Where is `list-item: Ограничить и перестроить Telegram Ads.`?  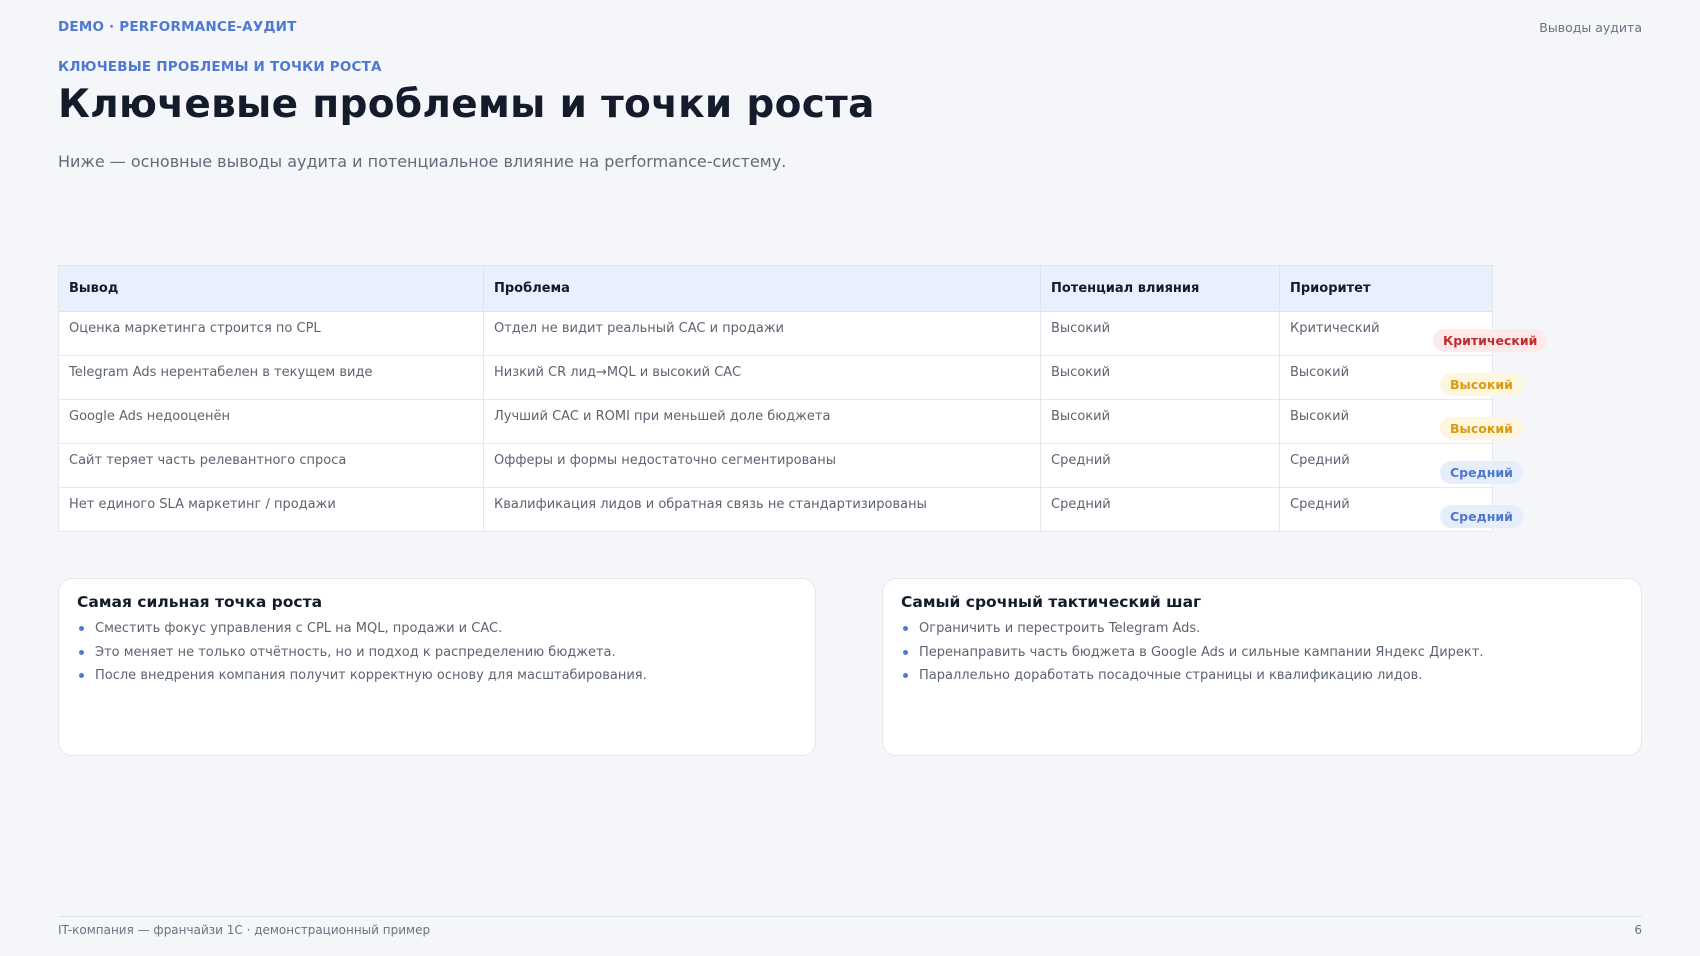
list-item: Ограничить и перестроить Telegram Ads. is located at coordinates (1262, 632).